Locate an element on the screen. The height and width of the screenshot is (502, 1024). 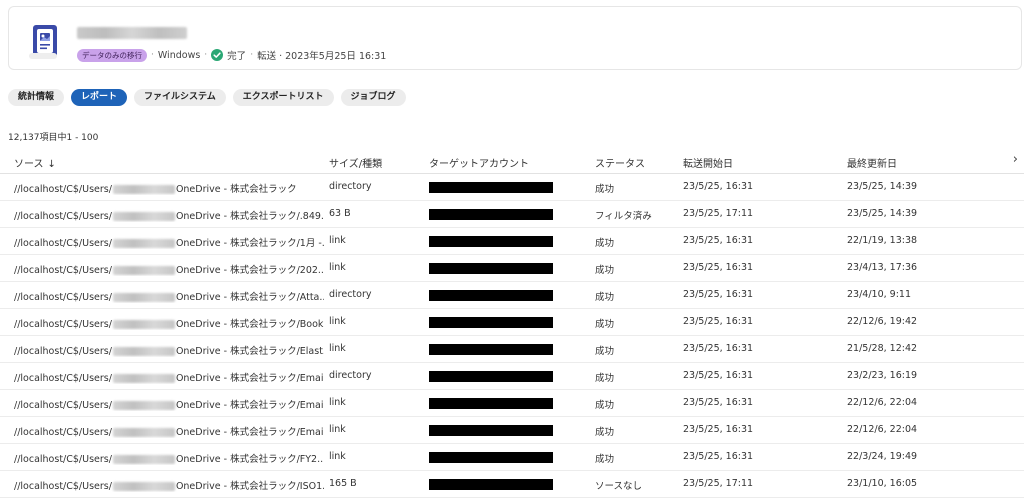
sort-arrow-down-icon: ↓ is located at coordinates (51, 164).